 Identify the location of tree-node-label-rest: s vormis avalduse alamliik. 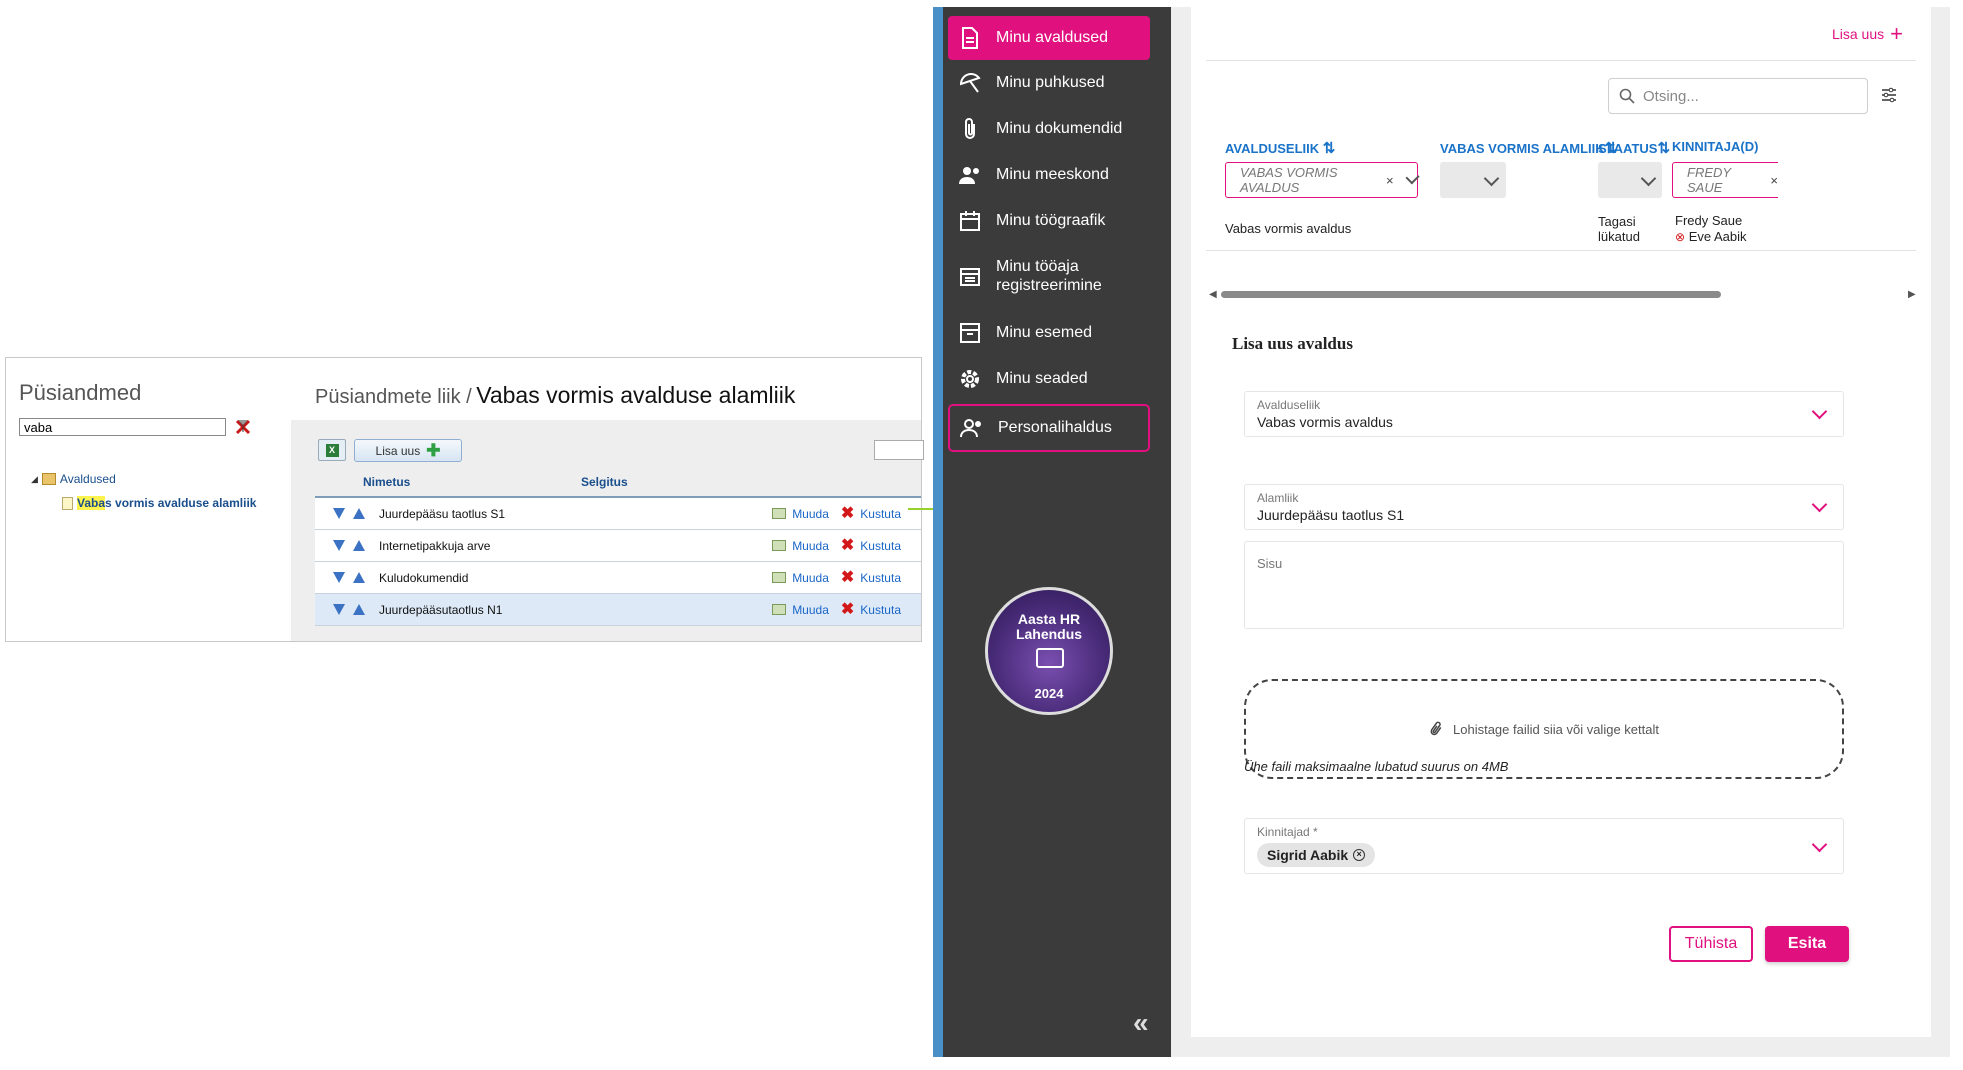
(181, 503).